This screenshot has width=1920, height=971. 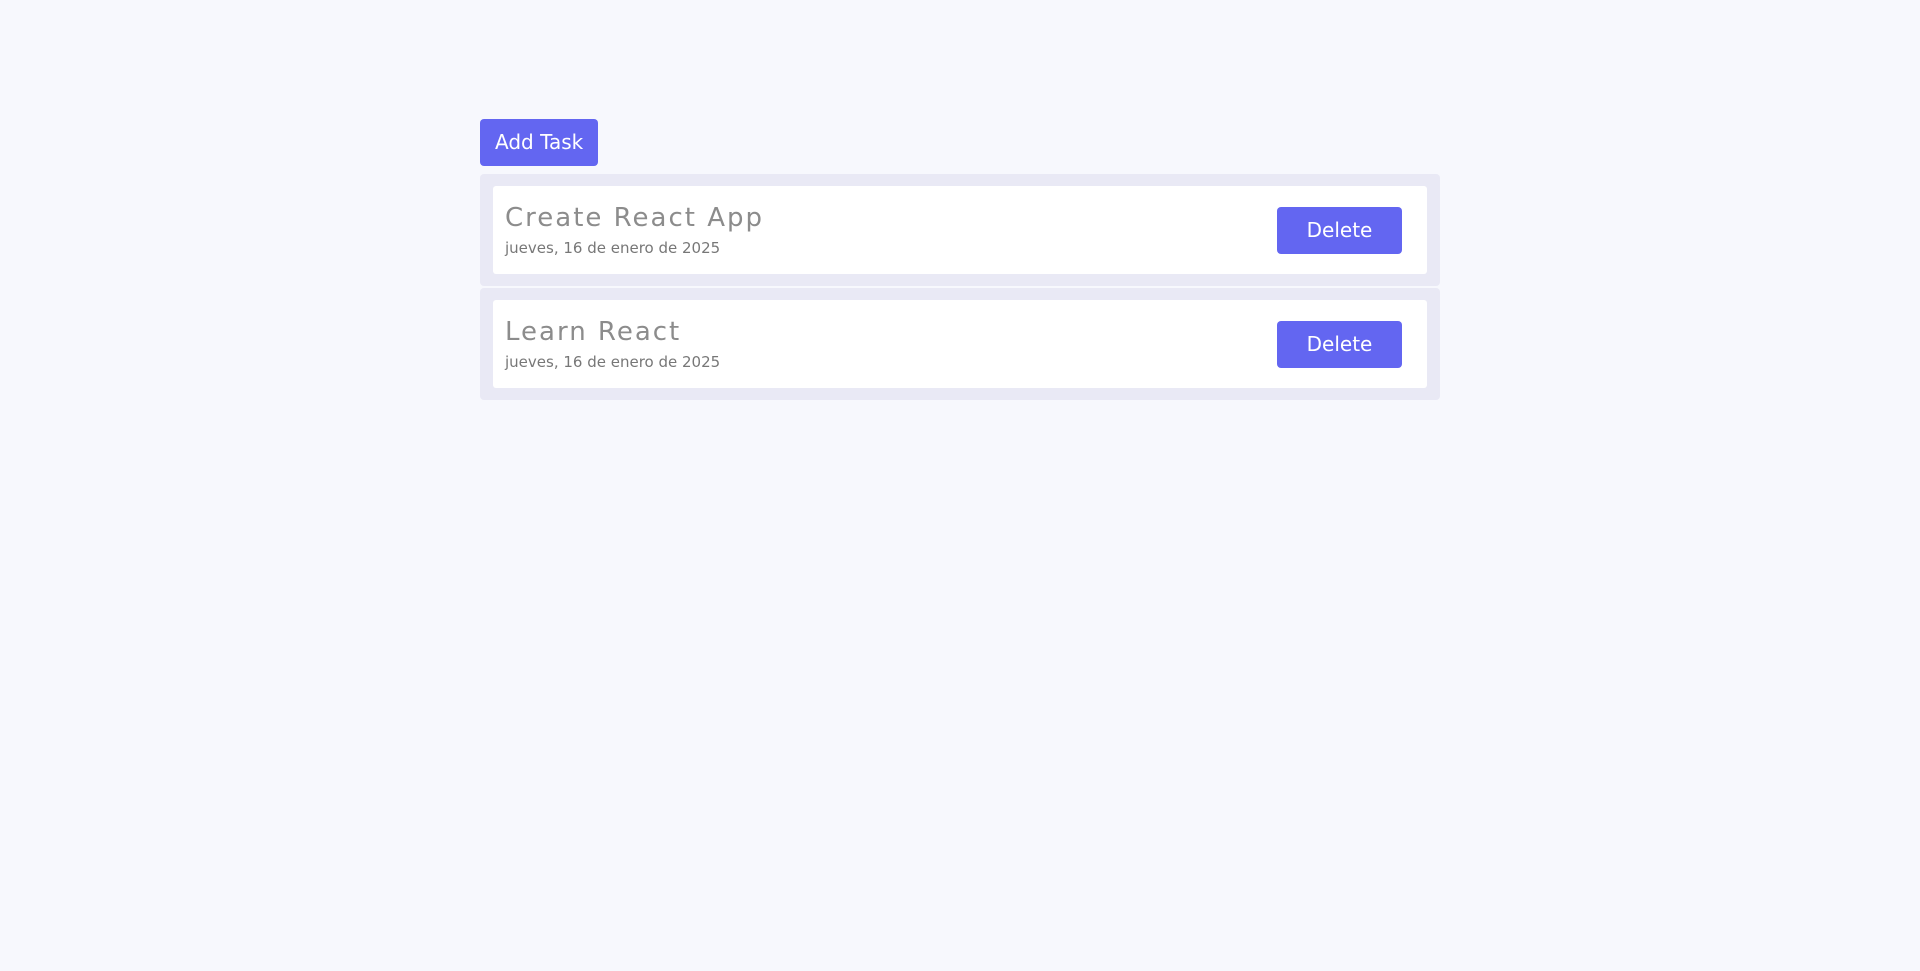 What do you see at coordinates (539, 142) in the screenshot?
I see `add-task-button: Add Task` at bounding box center [539, 142].